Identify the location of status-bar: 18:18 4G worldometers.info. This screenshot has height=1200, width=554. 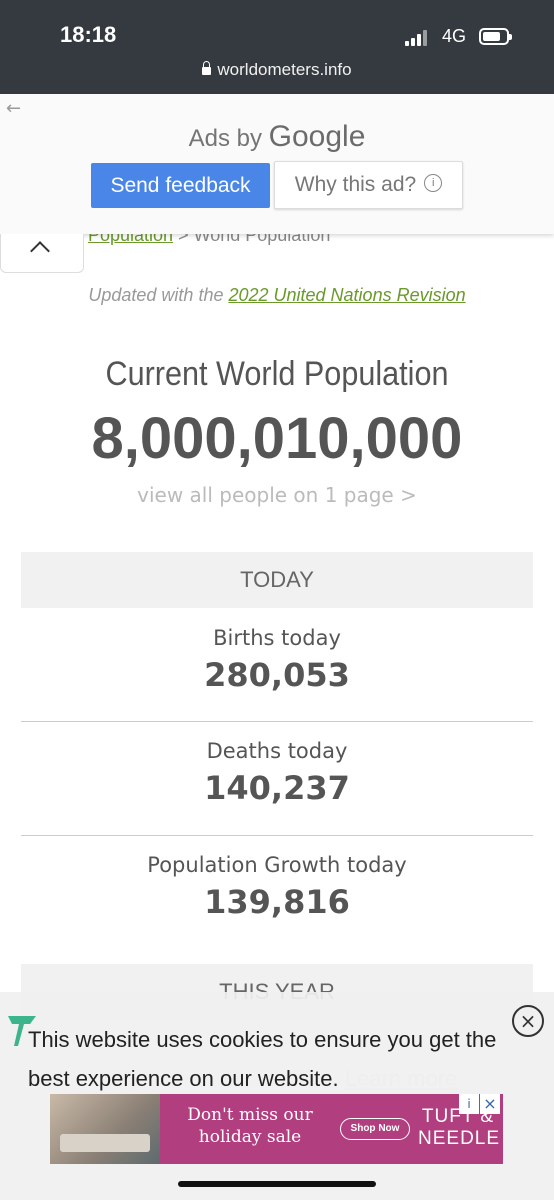
(277, 47).